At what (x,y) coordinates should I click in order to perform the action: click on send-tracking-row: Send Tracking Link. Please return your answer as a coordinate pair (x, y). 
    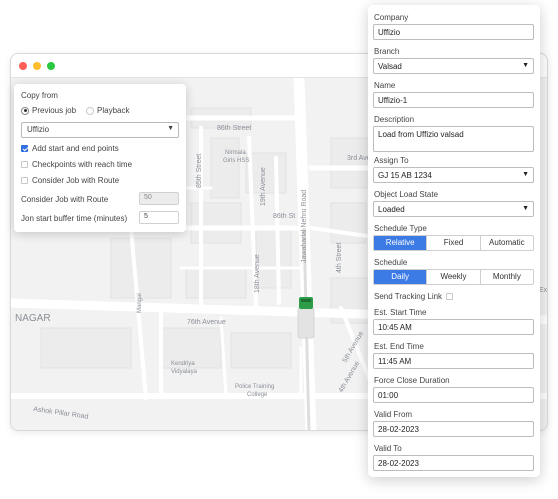
    Looking at the image, I should click on (414, 296).